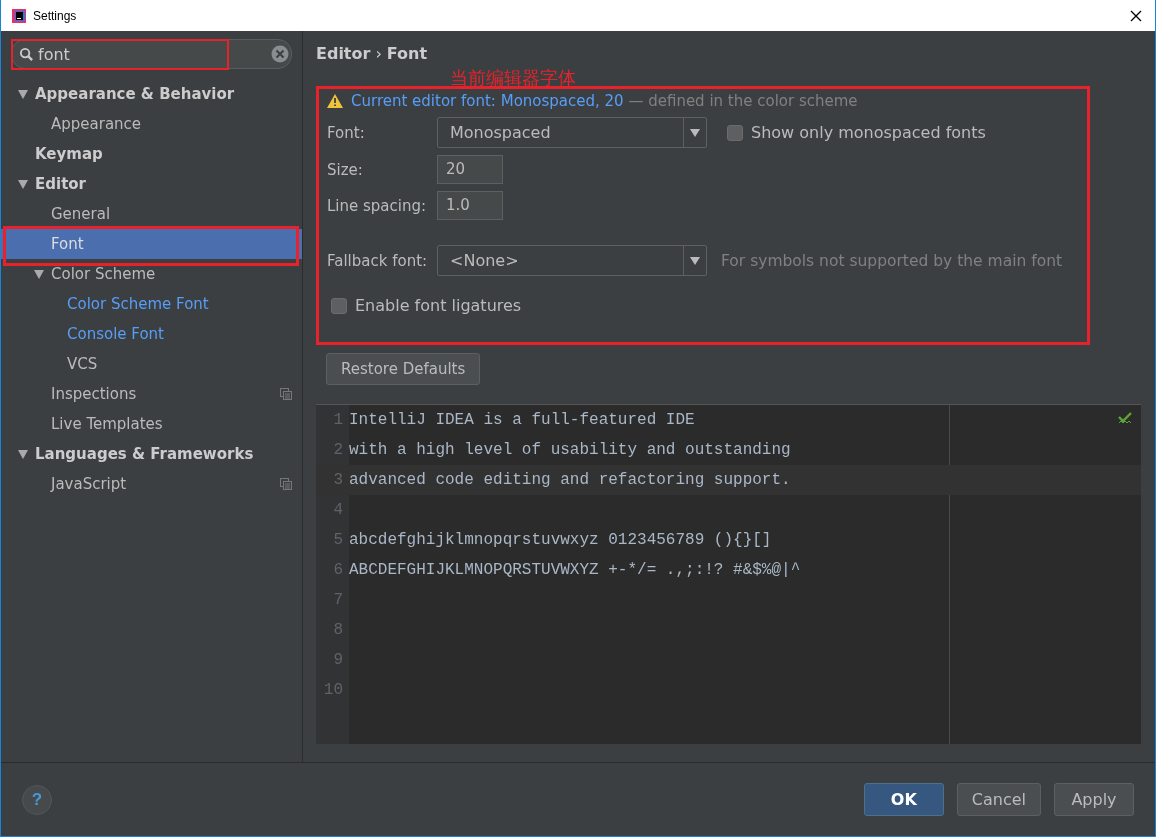 The image size is (1156, 837). What do you see at coordinates (377, 205) in the screenshot?
I see `field-label: Line spacing:` at bounding box center [377, 205].